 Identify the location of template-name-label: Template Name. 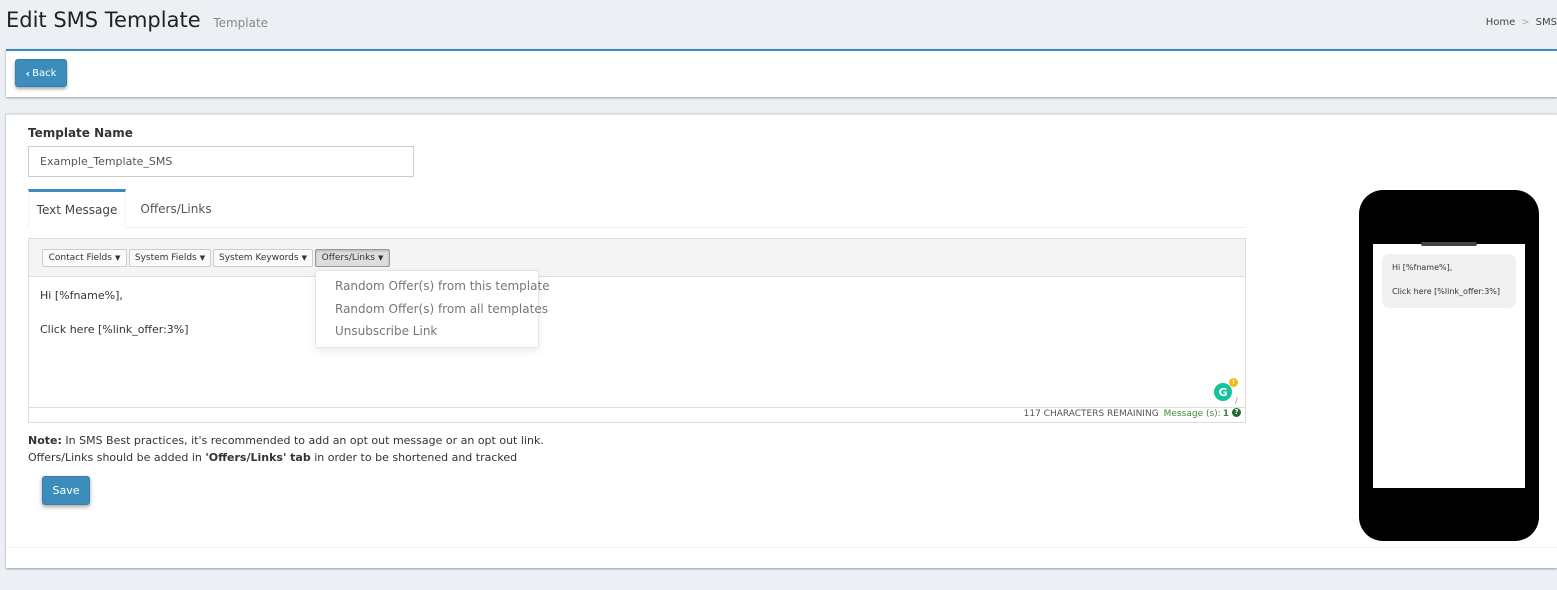
(80, 133).